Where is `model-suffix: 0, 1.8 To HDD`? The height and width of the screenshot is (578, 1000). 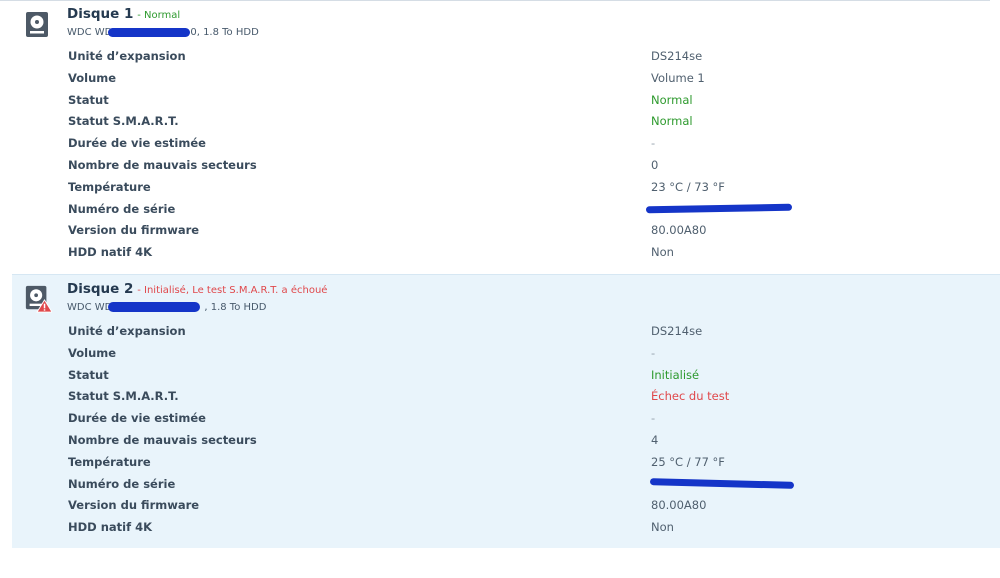 model-suffix: 0, 1.8 To HDD is located at coordinates (224, 32).